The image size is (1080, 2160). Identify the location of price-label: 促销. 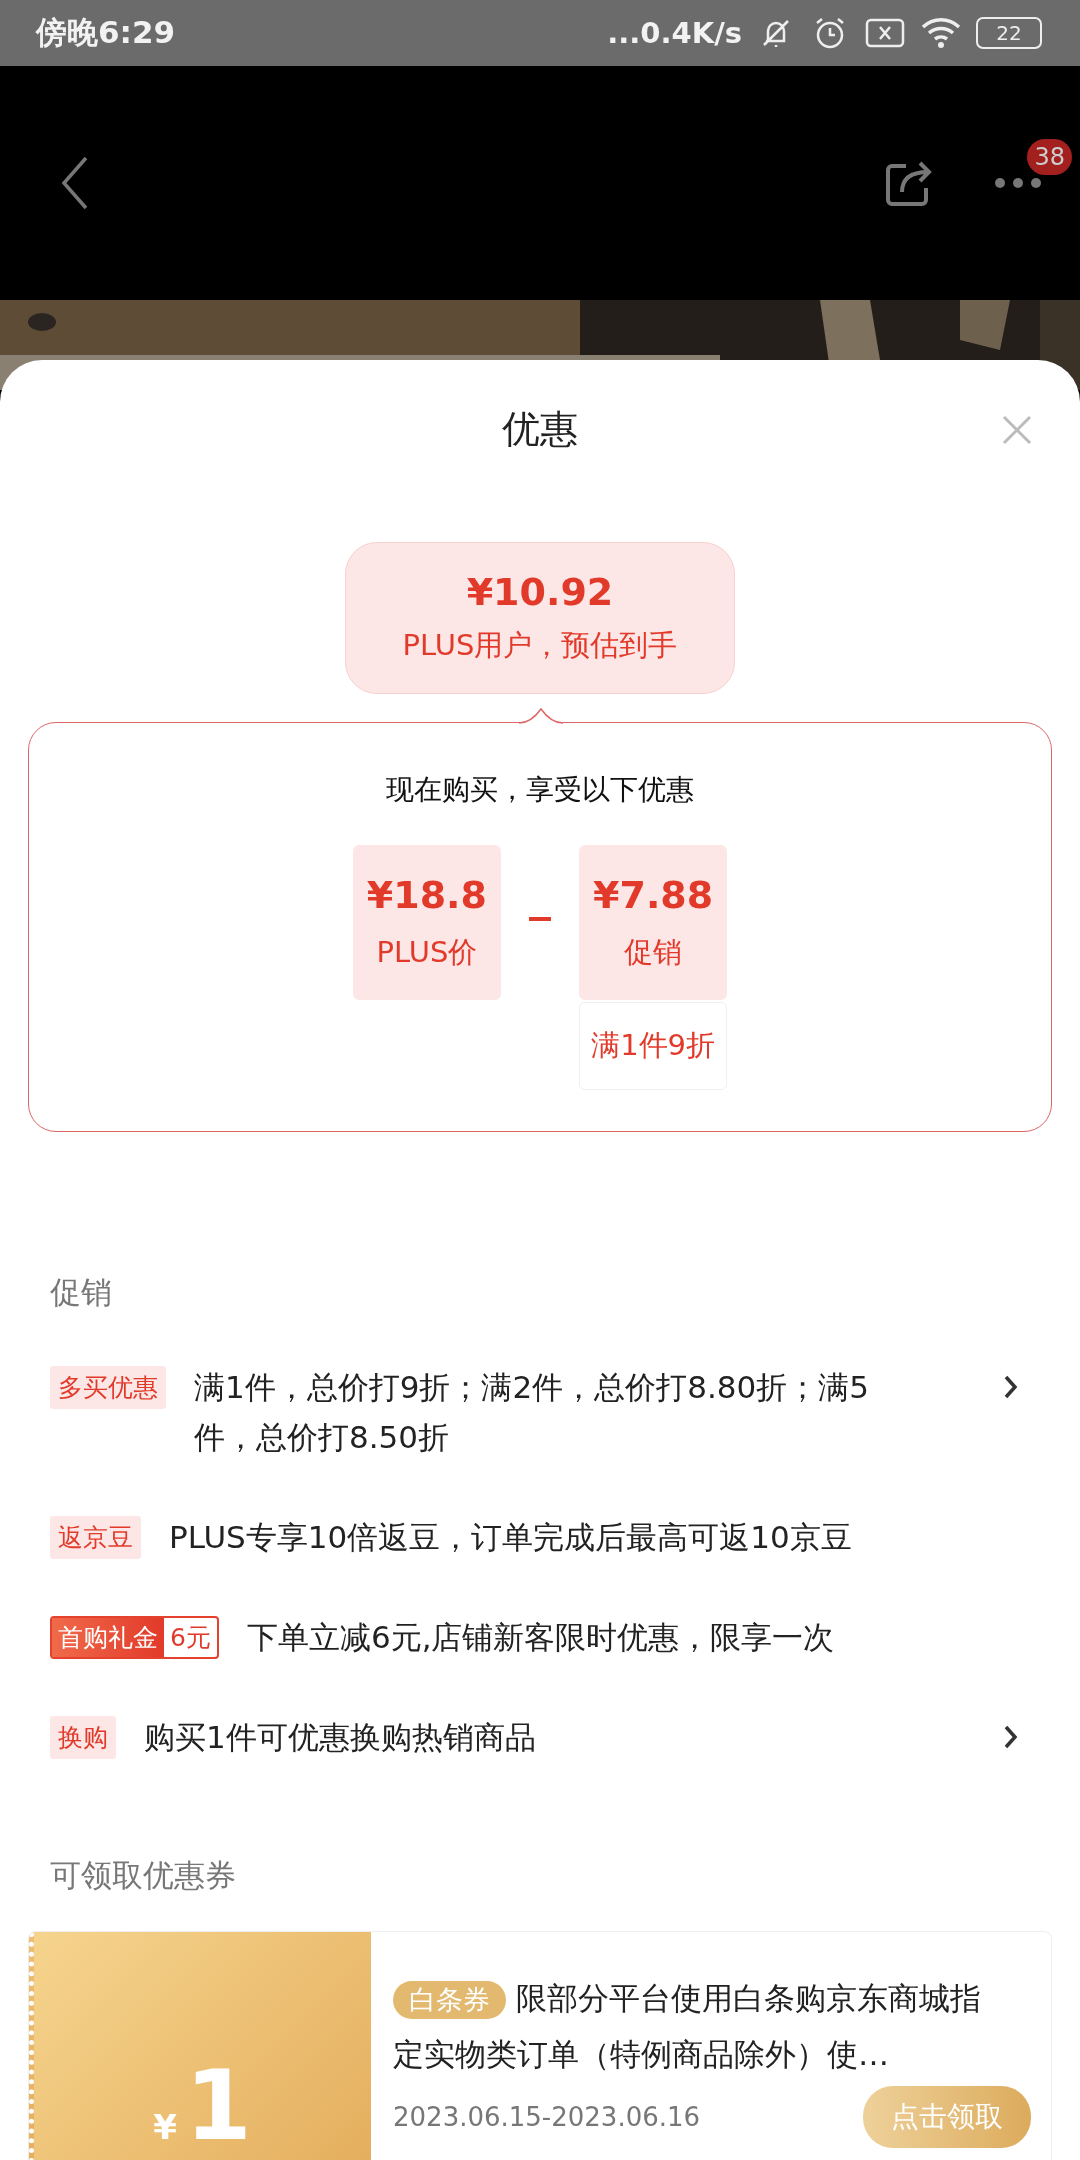
(653, 952).